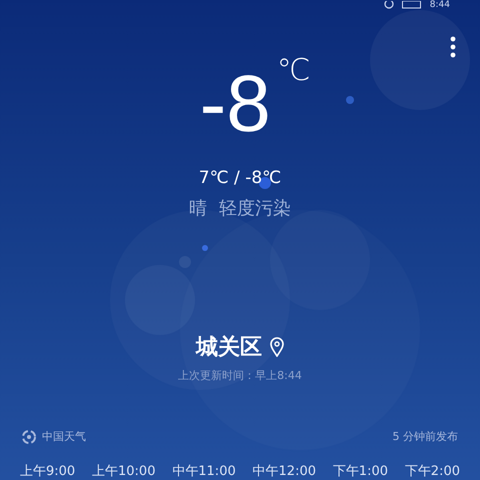 The image size is (480, 480). What do you see at coordinates (440, 5) in the screenshot?
I see `status-time: 8:44` at bounding box center [440, 5].